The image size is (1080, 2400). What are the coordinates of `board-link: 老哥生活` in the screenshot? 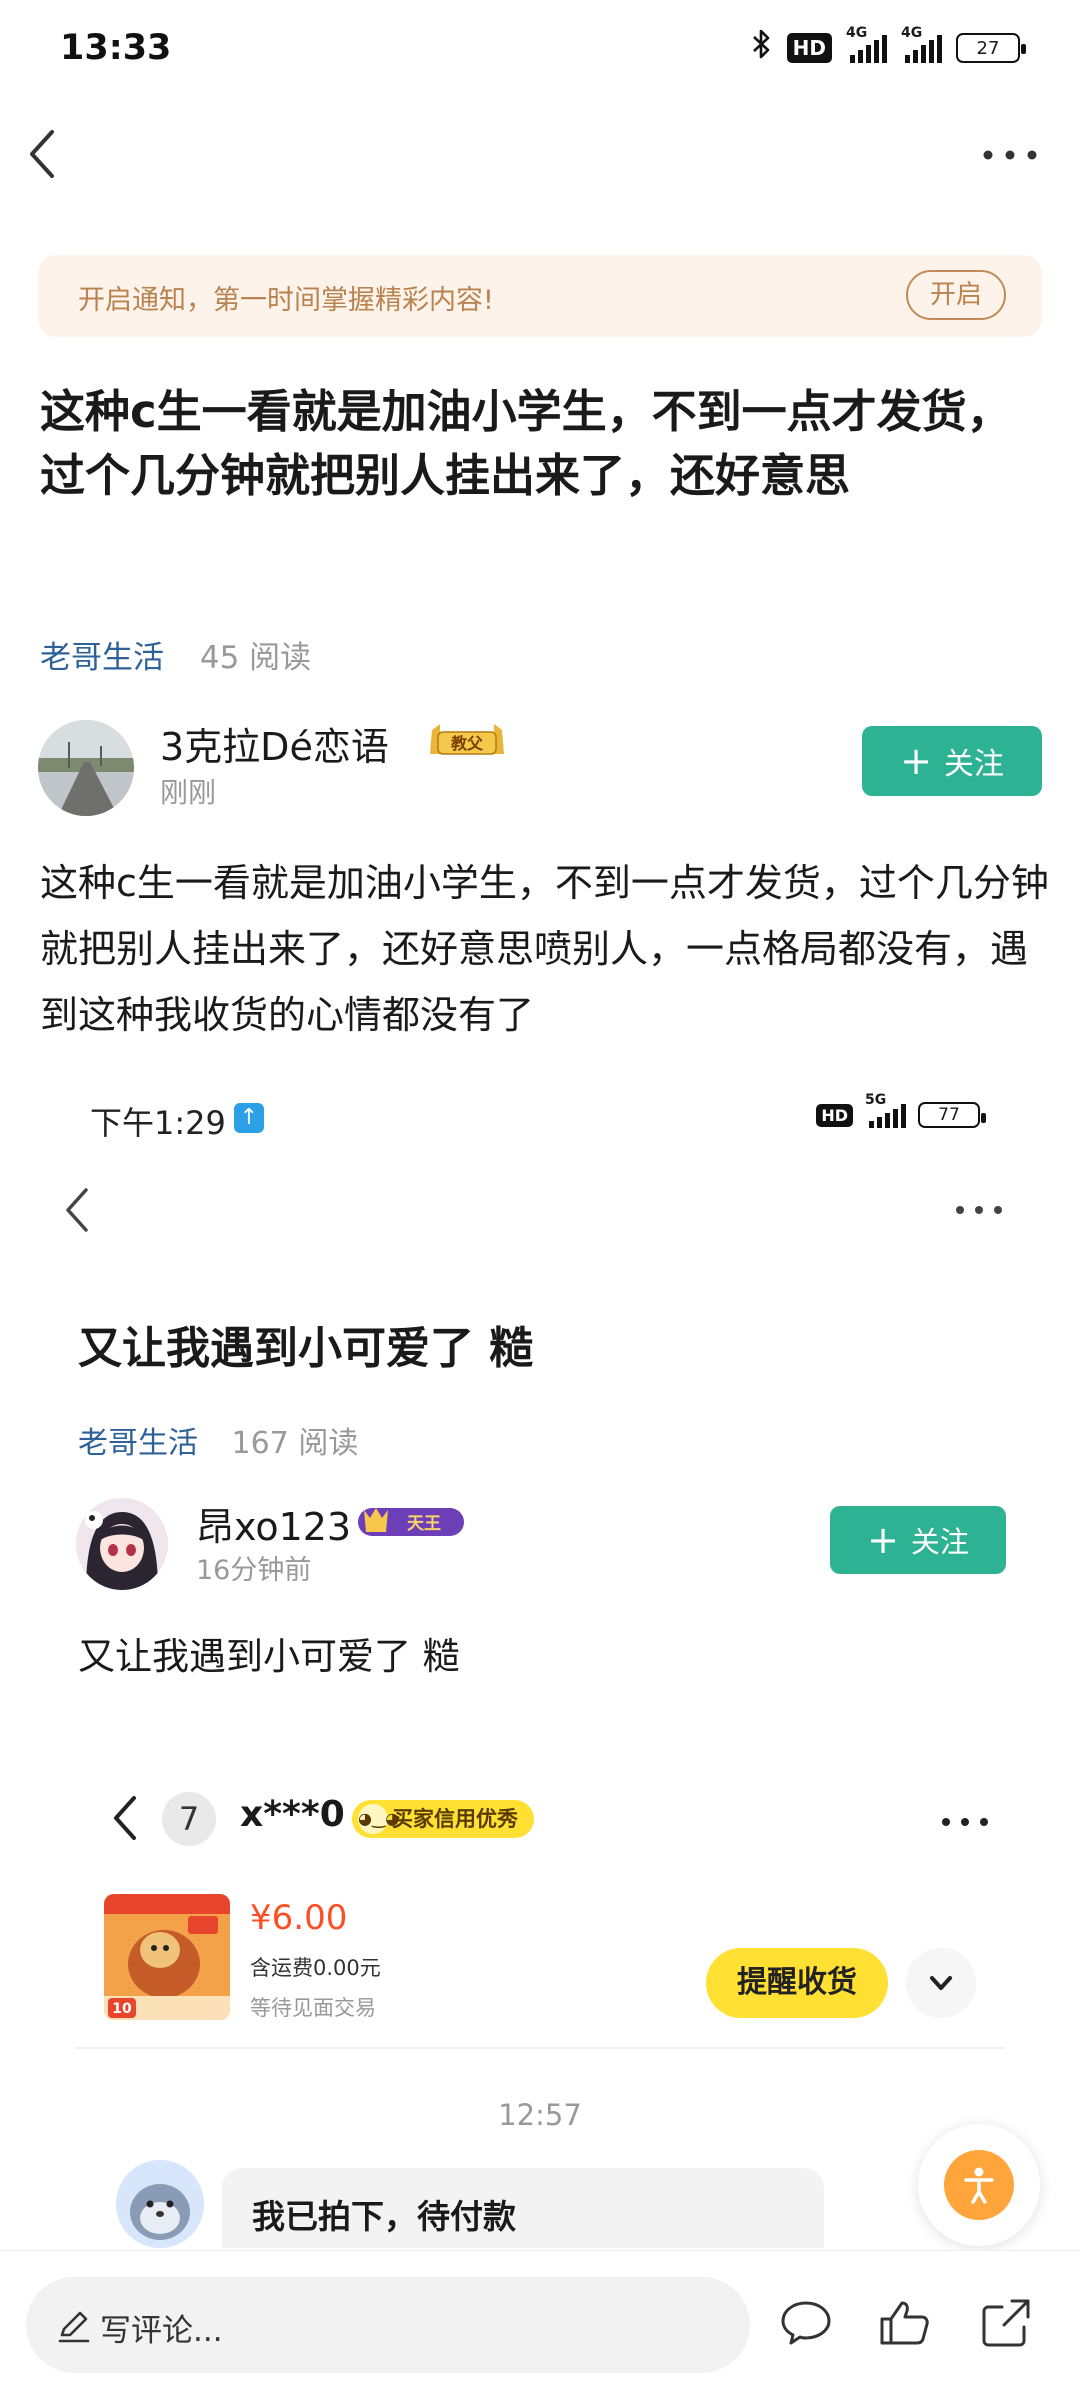 It's located at (102, 658).